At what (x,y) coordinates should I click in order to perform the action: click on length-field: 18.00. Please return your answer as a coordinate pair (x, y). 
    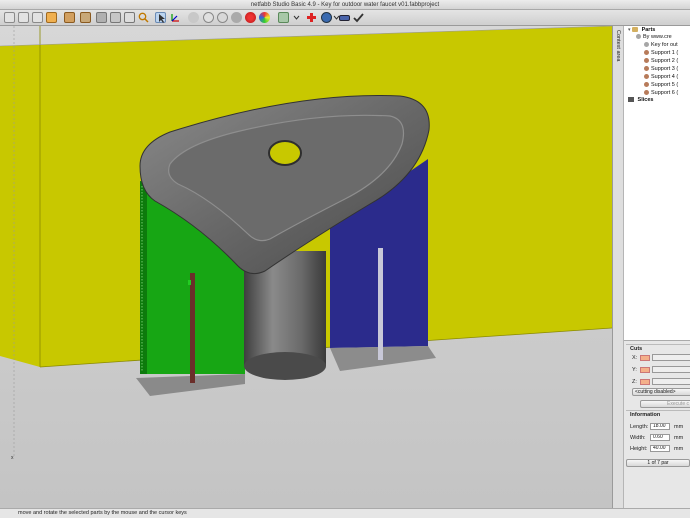
    Looking at the image, I should click on (660, 426).